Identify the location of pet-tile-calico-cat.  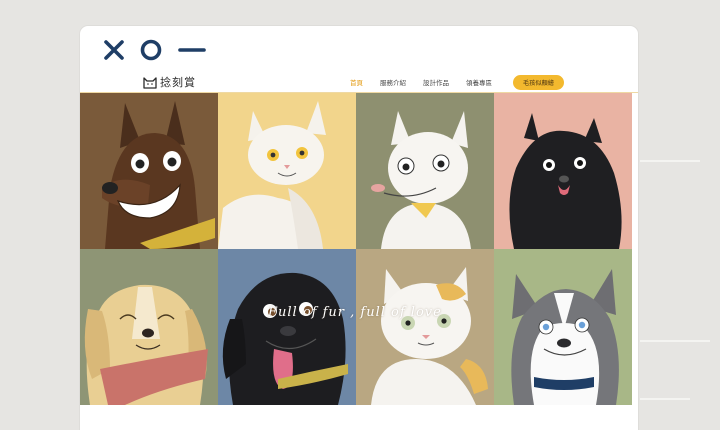
(425, 327).